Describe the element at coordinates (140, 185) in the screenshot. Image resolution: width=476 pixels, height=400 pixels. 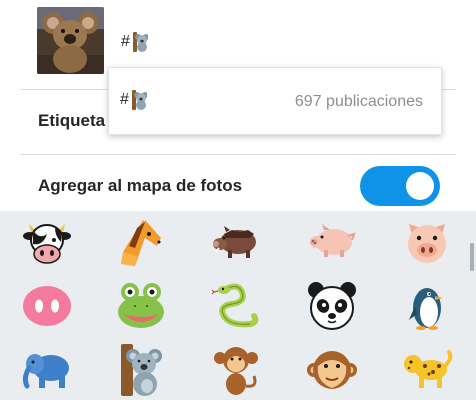
I see `add-to-photo-map-label: Agregar al mapa de fotos` at that location.